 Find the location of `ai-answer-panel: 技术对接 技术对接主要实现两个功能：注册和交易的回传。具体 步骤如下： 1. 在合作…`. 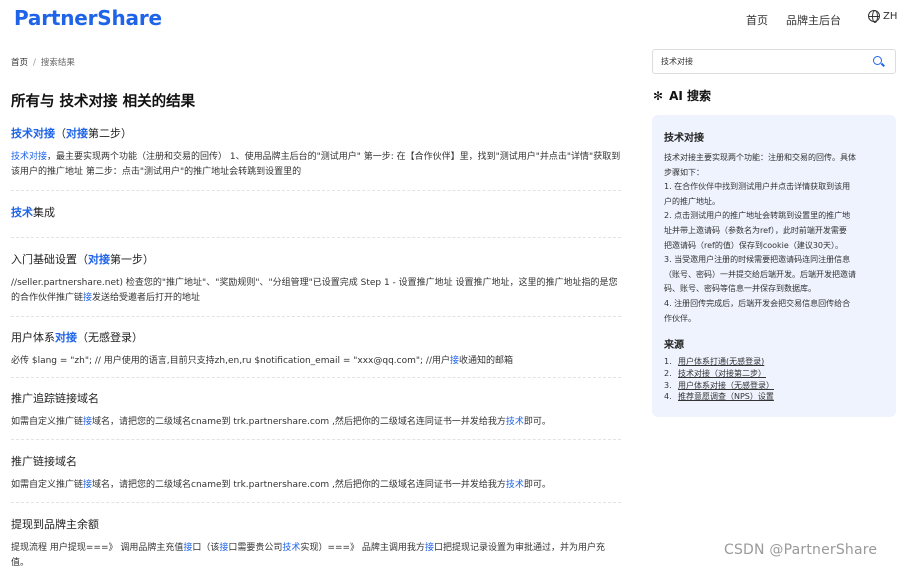

ai-answer-panel: 技术对接 技术对接主要实现两个功能：注册和交易的回传。具体 步骤如下： 1. 在合作… is located at coordinates (774, 266).